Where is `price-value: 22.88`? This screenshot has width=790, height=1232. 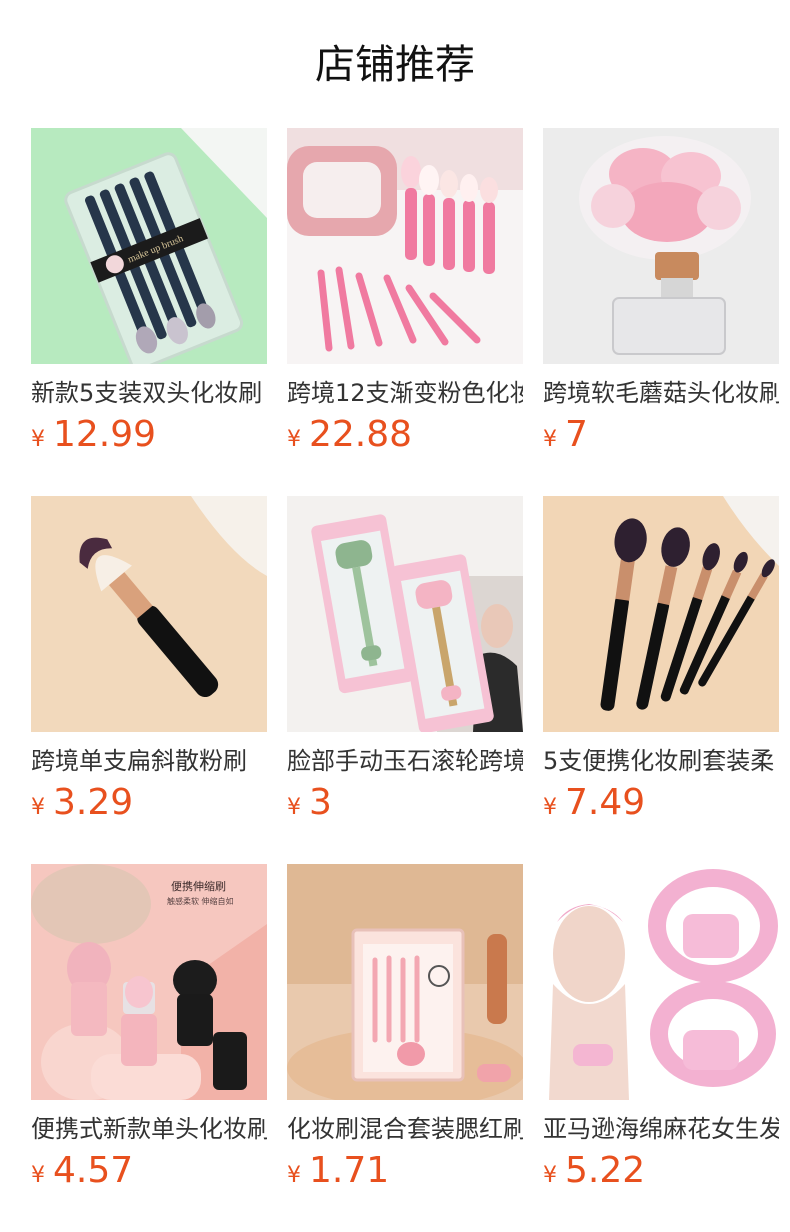 price-value: 22.88 is located at coordinates (361, 434).